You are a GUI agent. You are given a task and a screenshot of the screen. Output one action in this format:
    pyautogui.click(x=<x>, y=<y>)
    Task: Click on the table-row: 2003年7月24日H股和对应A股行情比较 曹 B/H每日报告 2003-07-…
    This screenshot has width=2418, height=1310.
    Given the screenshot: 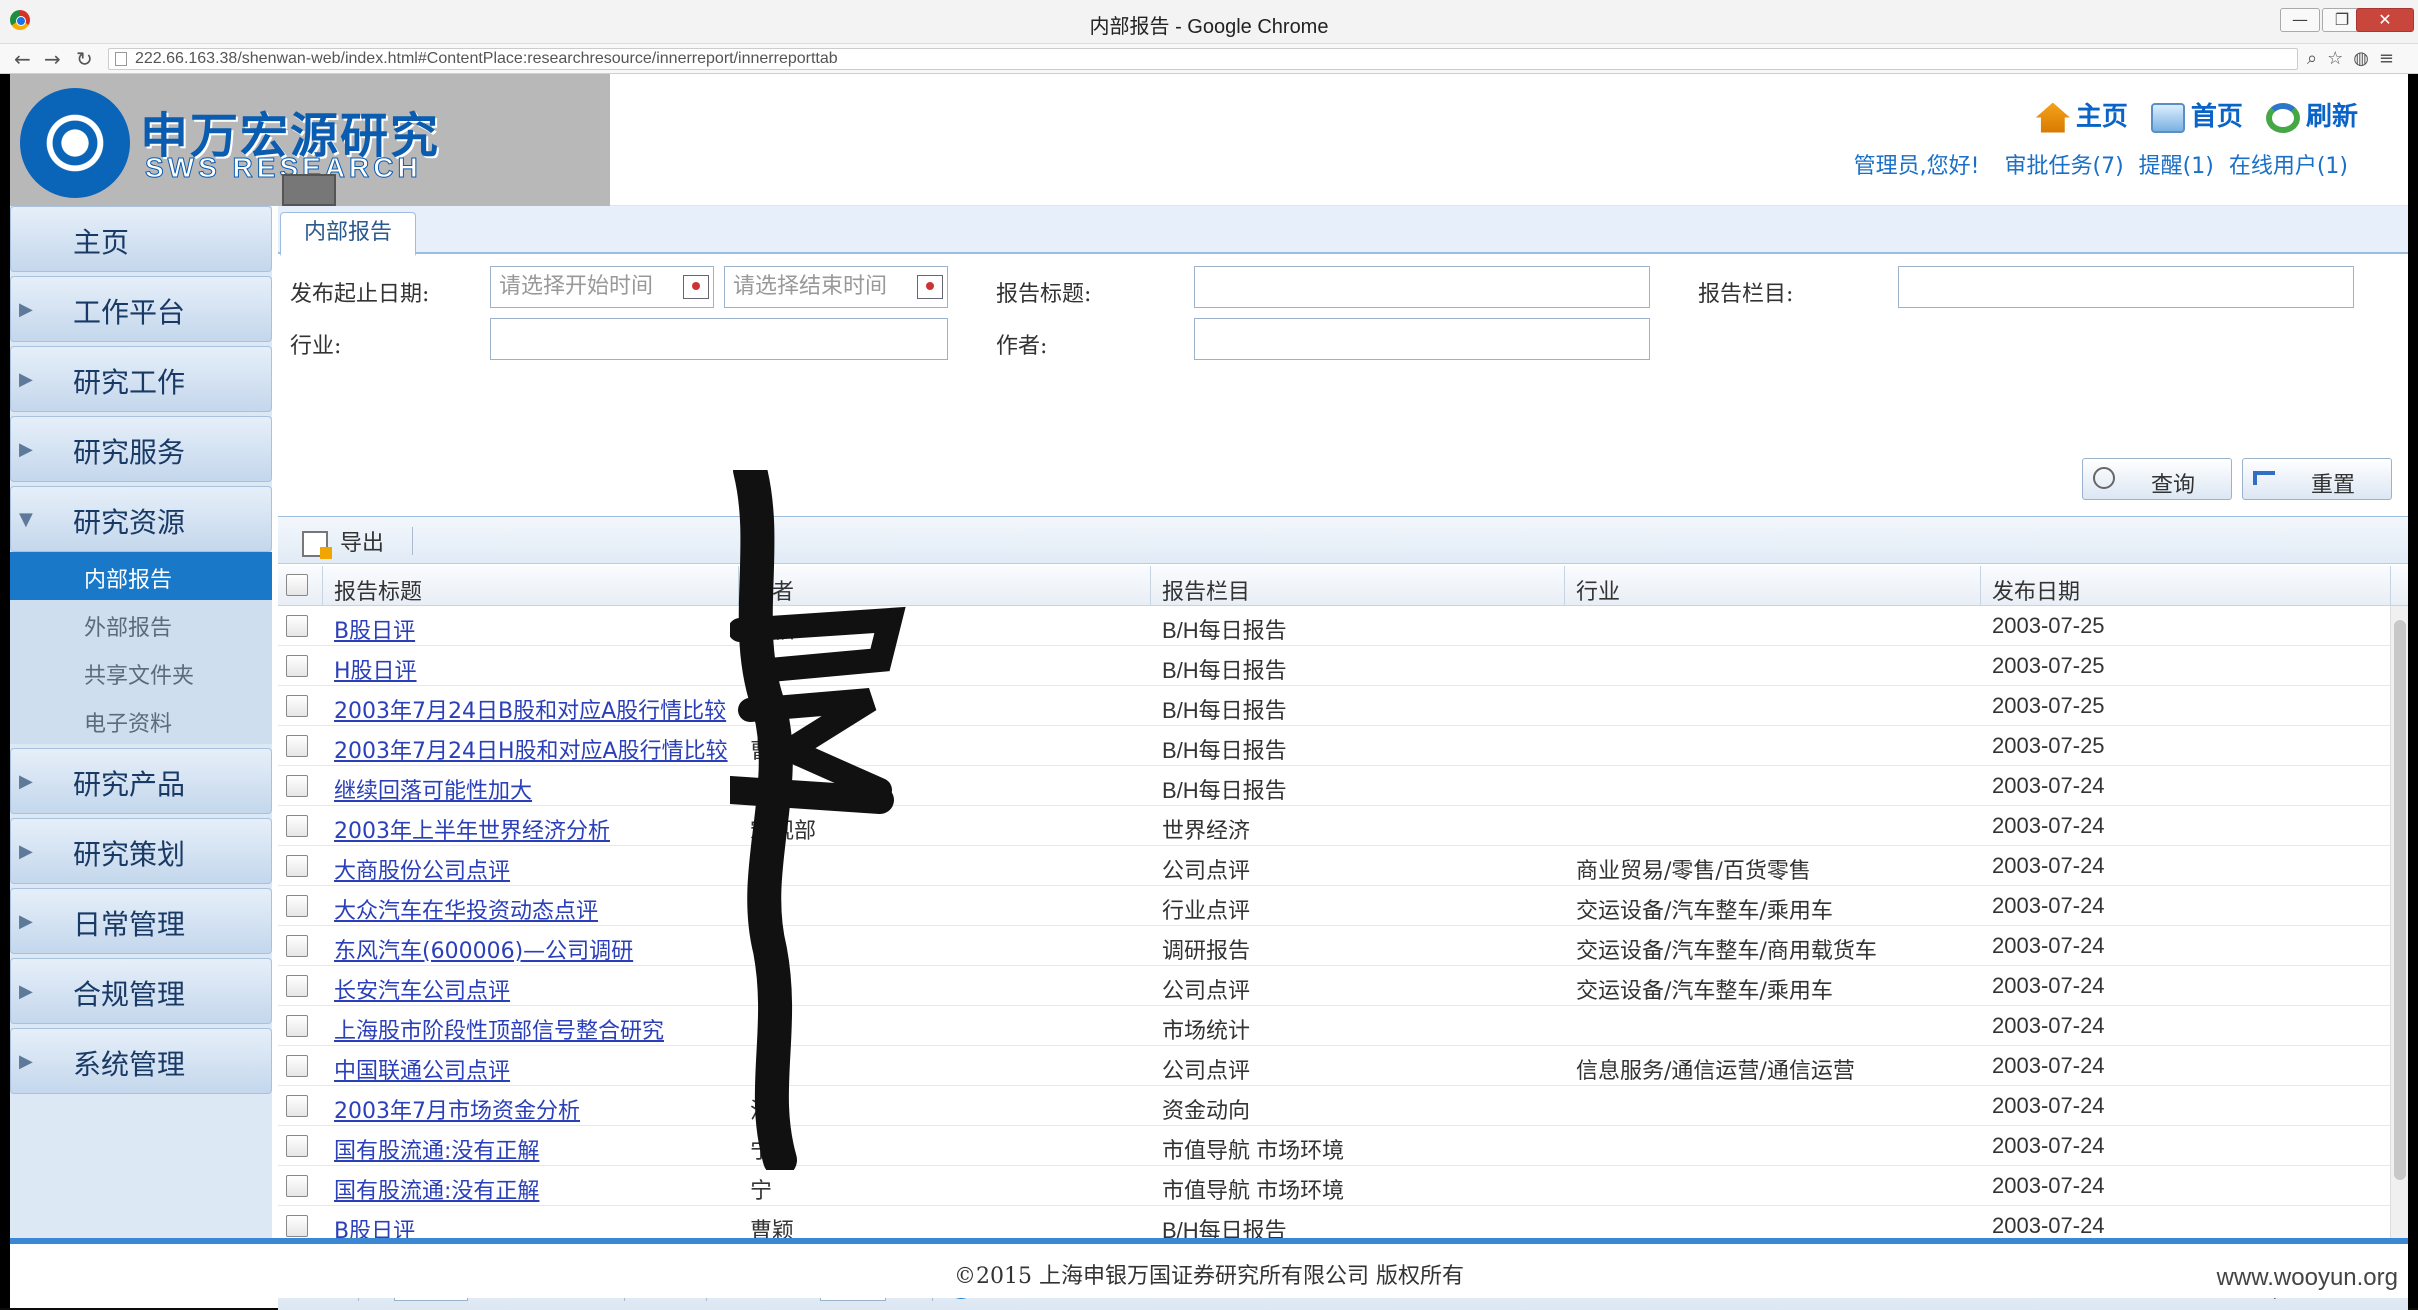 What is the action you would take?
    pyautogui.click(x=1334, y=746)
    